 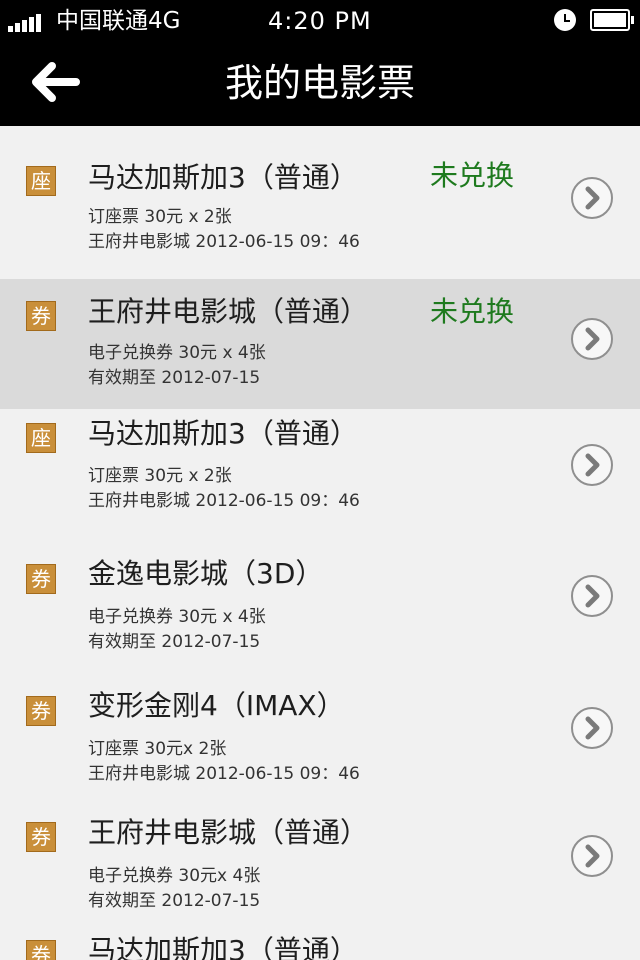 I want to click on ticket-row: 券 王府井电影城（普通） 电子兑换券 30元x 4张 有效期至 2012-07-15, so click(x=320, y=861).